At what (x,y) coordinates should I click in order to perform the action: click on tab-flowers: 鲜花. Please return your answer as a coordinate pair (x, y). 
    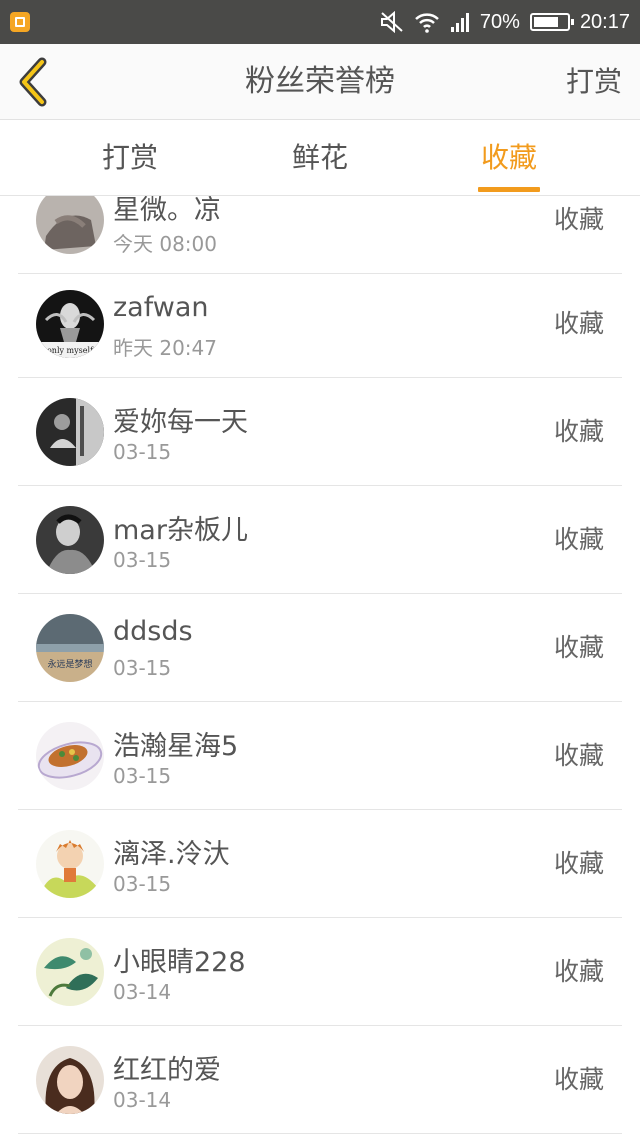
    Looking at the image, I should click on (320, 158).